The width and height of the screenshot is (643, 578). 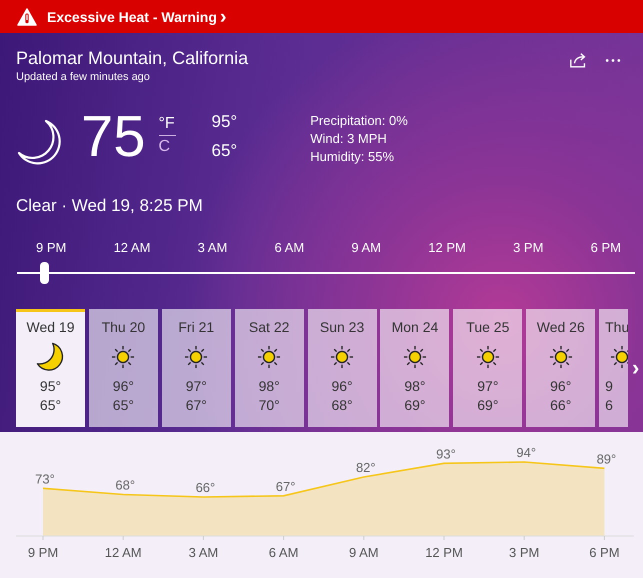 What do you see at coordinates (269, 405) in the screenshot?
I see `low-temperature: 70°` at bounding box center [269, 405].